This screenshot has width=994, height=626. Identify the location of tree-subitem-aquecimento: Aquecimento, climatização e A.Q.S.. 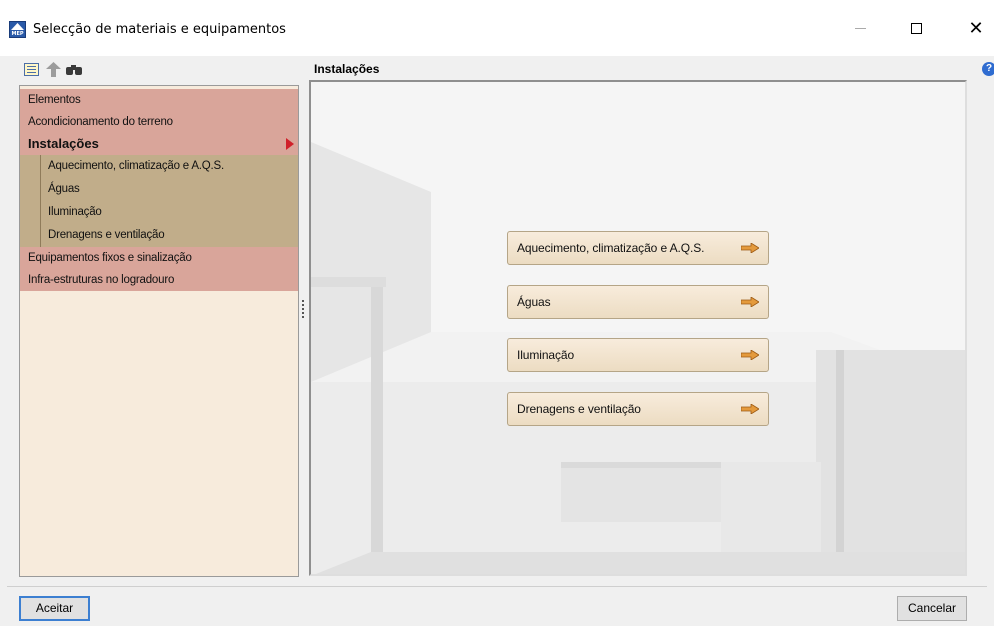
(159, 166).